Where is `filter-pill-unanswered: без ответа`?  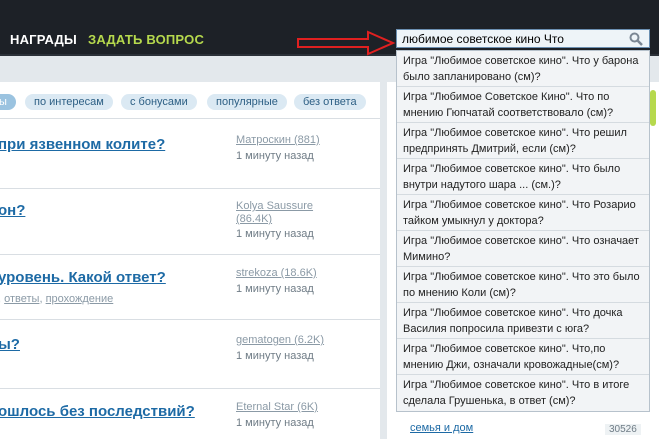
filter-pill-unanswered: без ответа is located at coordinates (330, 102).